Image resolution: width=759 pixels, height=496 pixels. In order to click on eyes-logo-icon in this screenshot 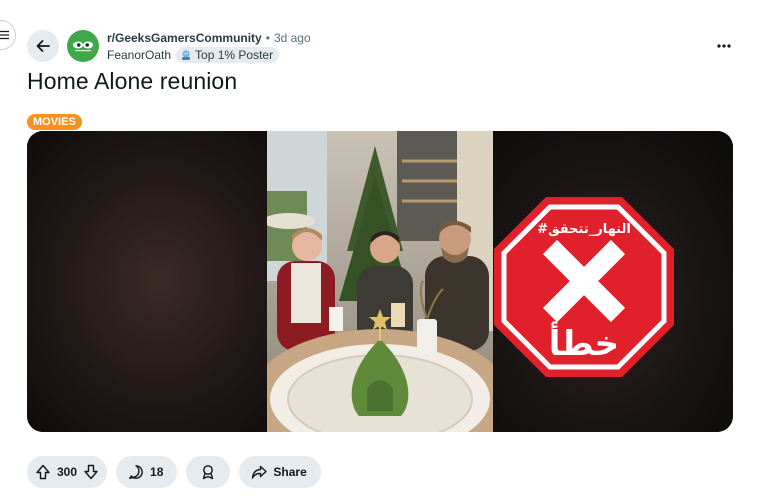, I will do `click(83, 46)`.